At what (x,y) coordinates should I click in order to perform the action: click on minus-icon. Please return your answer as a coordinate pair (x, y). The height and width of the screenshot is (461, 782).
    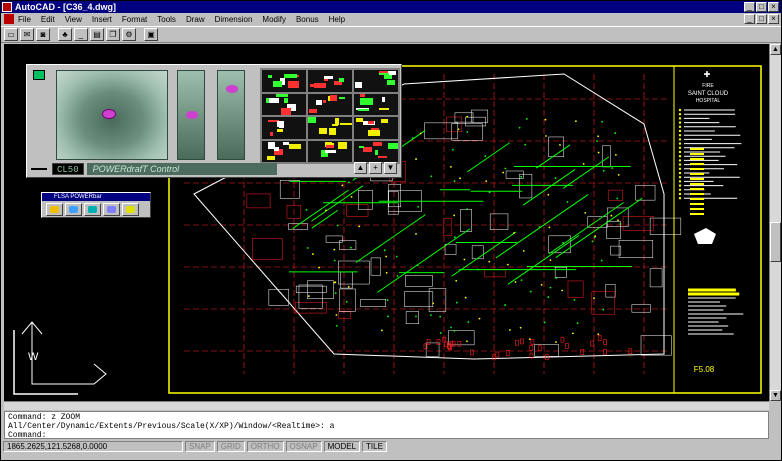
    Looking at the image, I should click on (39, 168).